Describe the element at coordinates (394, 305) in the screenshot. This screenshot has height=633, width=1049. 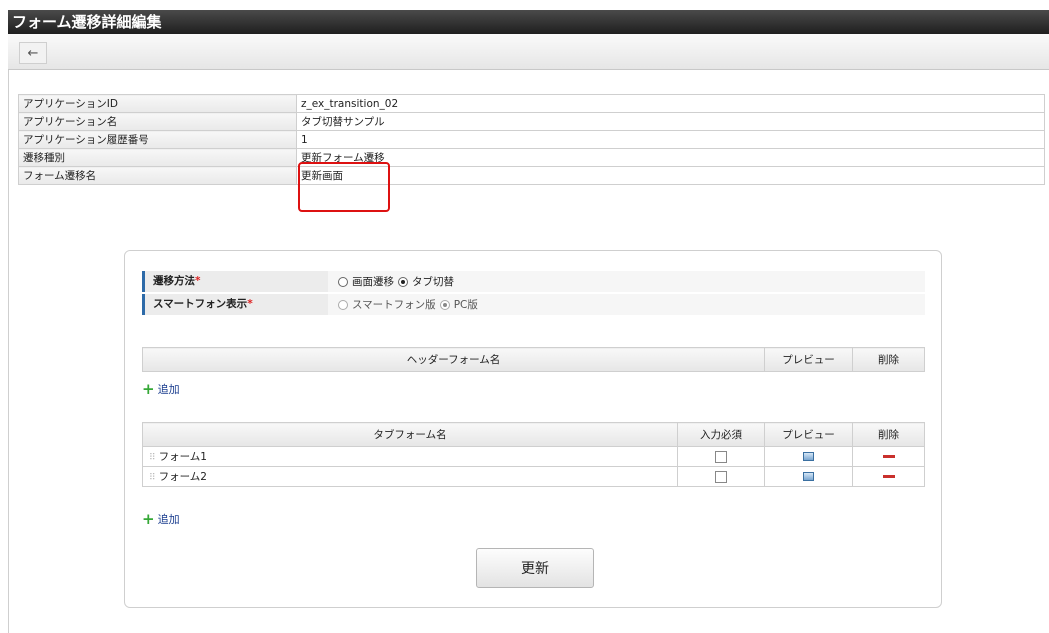
I see `option-label: スマートフォン版` at that location.